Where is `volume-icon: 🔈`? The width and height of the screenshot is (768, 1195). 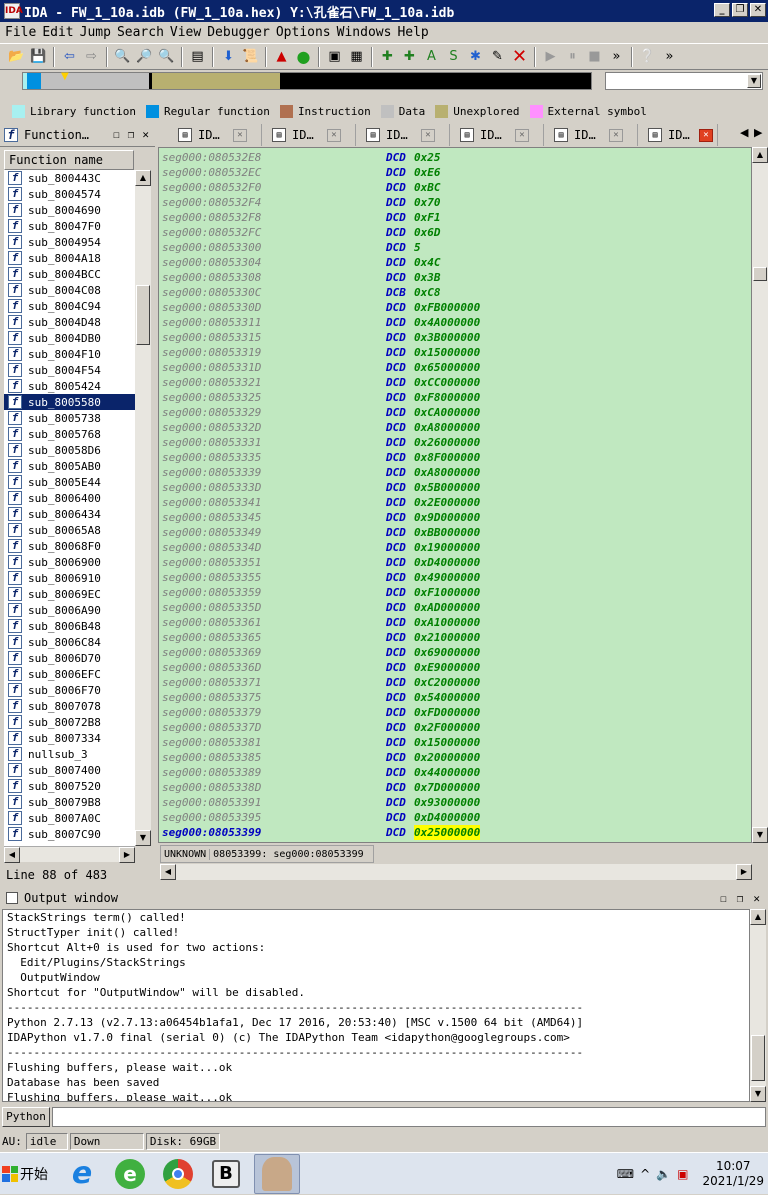 volume-icon: 🔈 is located at coordinates (663, 1174).